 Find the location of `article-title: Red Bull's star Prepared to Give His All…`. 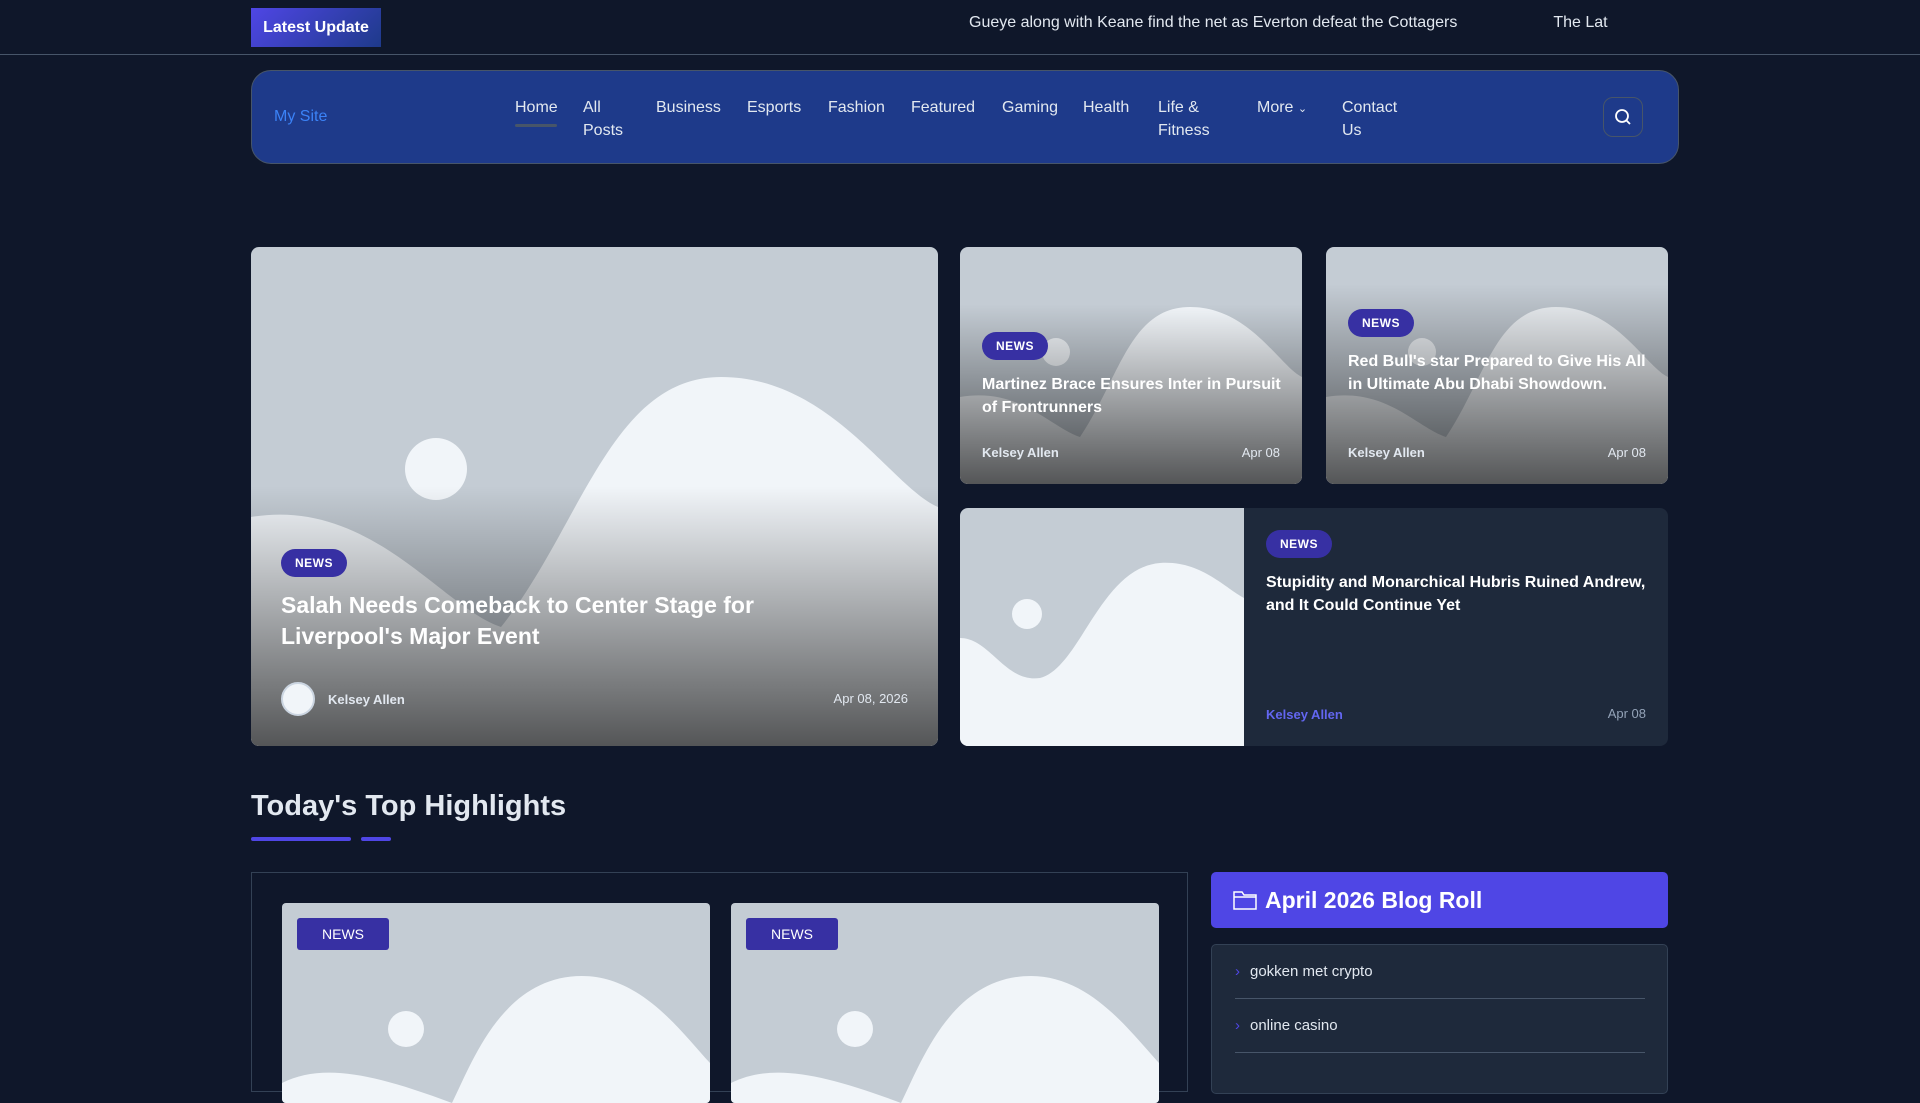

article-title: Red Bull's star Prepared to Give His All… is located at coordinates (1500, 373).